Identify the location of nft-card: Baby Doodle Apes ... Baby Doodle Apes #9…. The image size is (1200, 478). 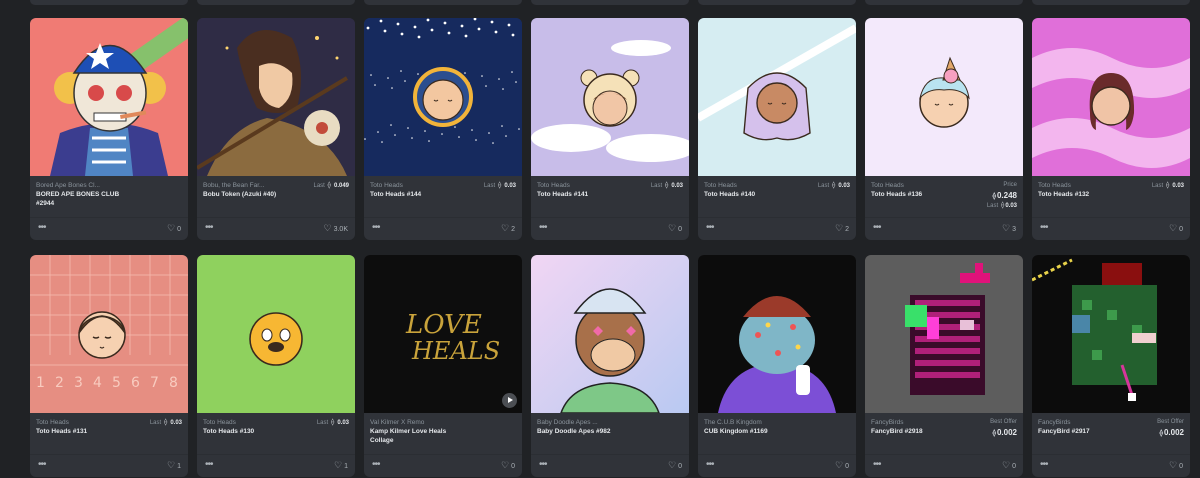
(610, 366).